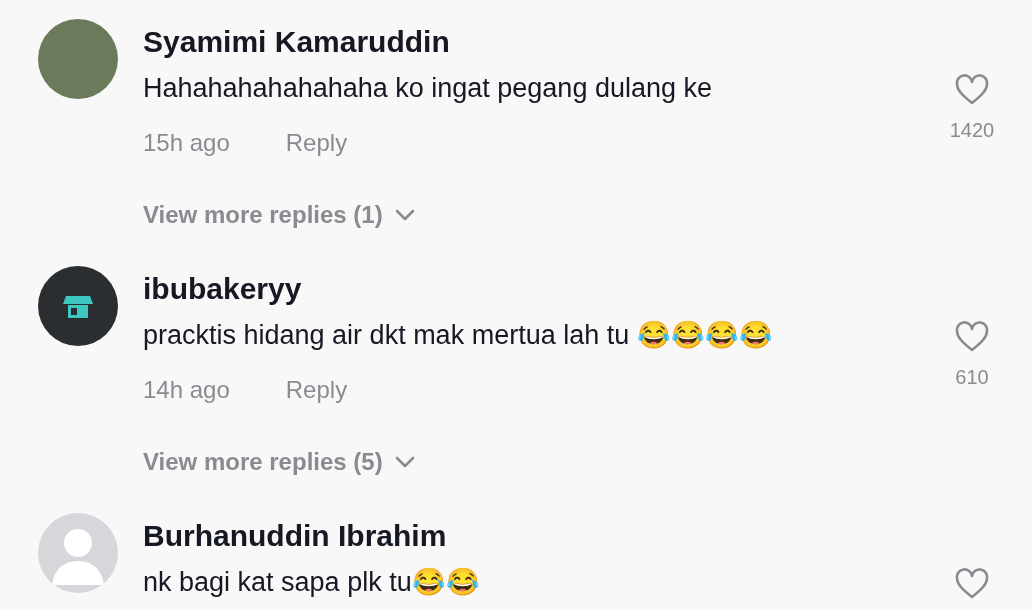 This screenshot has height=610, width=1032. Describe the element at coordinates (186, 390) in the screenshot. I see `timestamp: 14h ago` at that location.